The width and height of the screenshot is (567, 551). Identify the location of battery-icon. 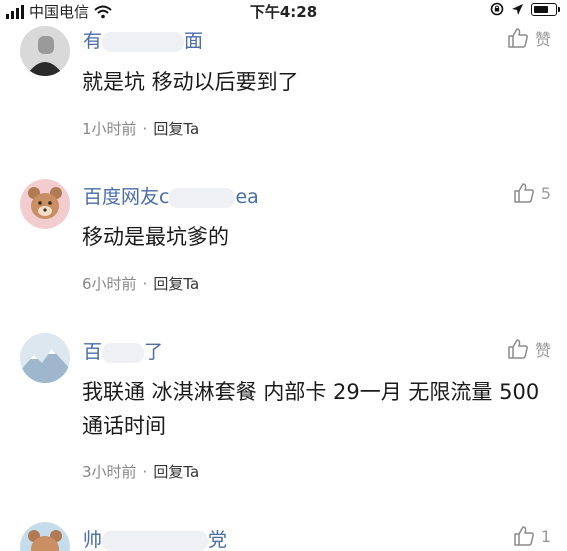
(545, 9).